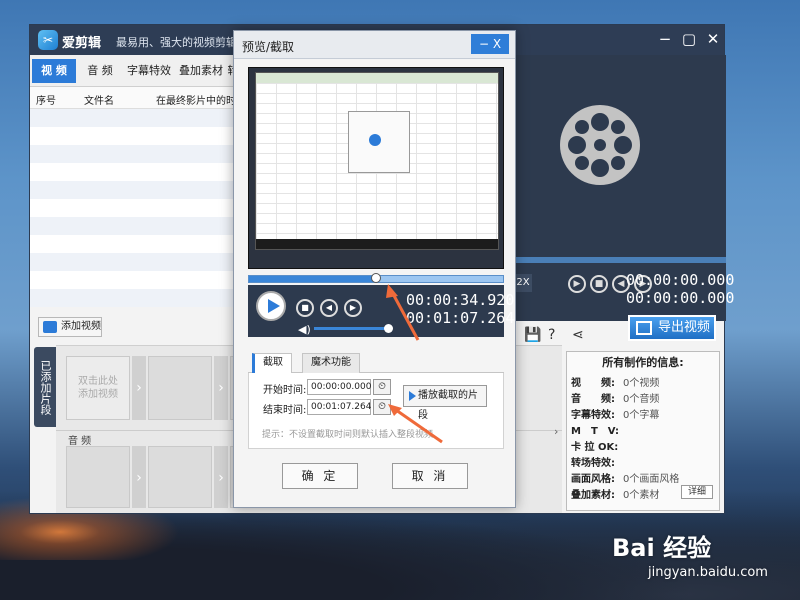 The image size is (800, 600). What do you see at coordinates (82, 43) in the screenshot?
I see `app-name: 爱剪辑` at bounding box center [82, 43].